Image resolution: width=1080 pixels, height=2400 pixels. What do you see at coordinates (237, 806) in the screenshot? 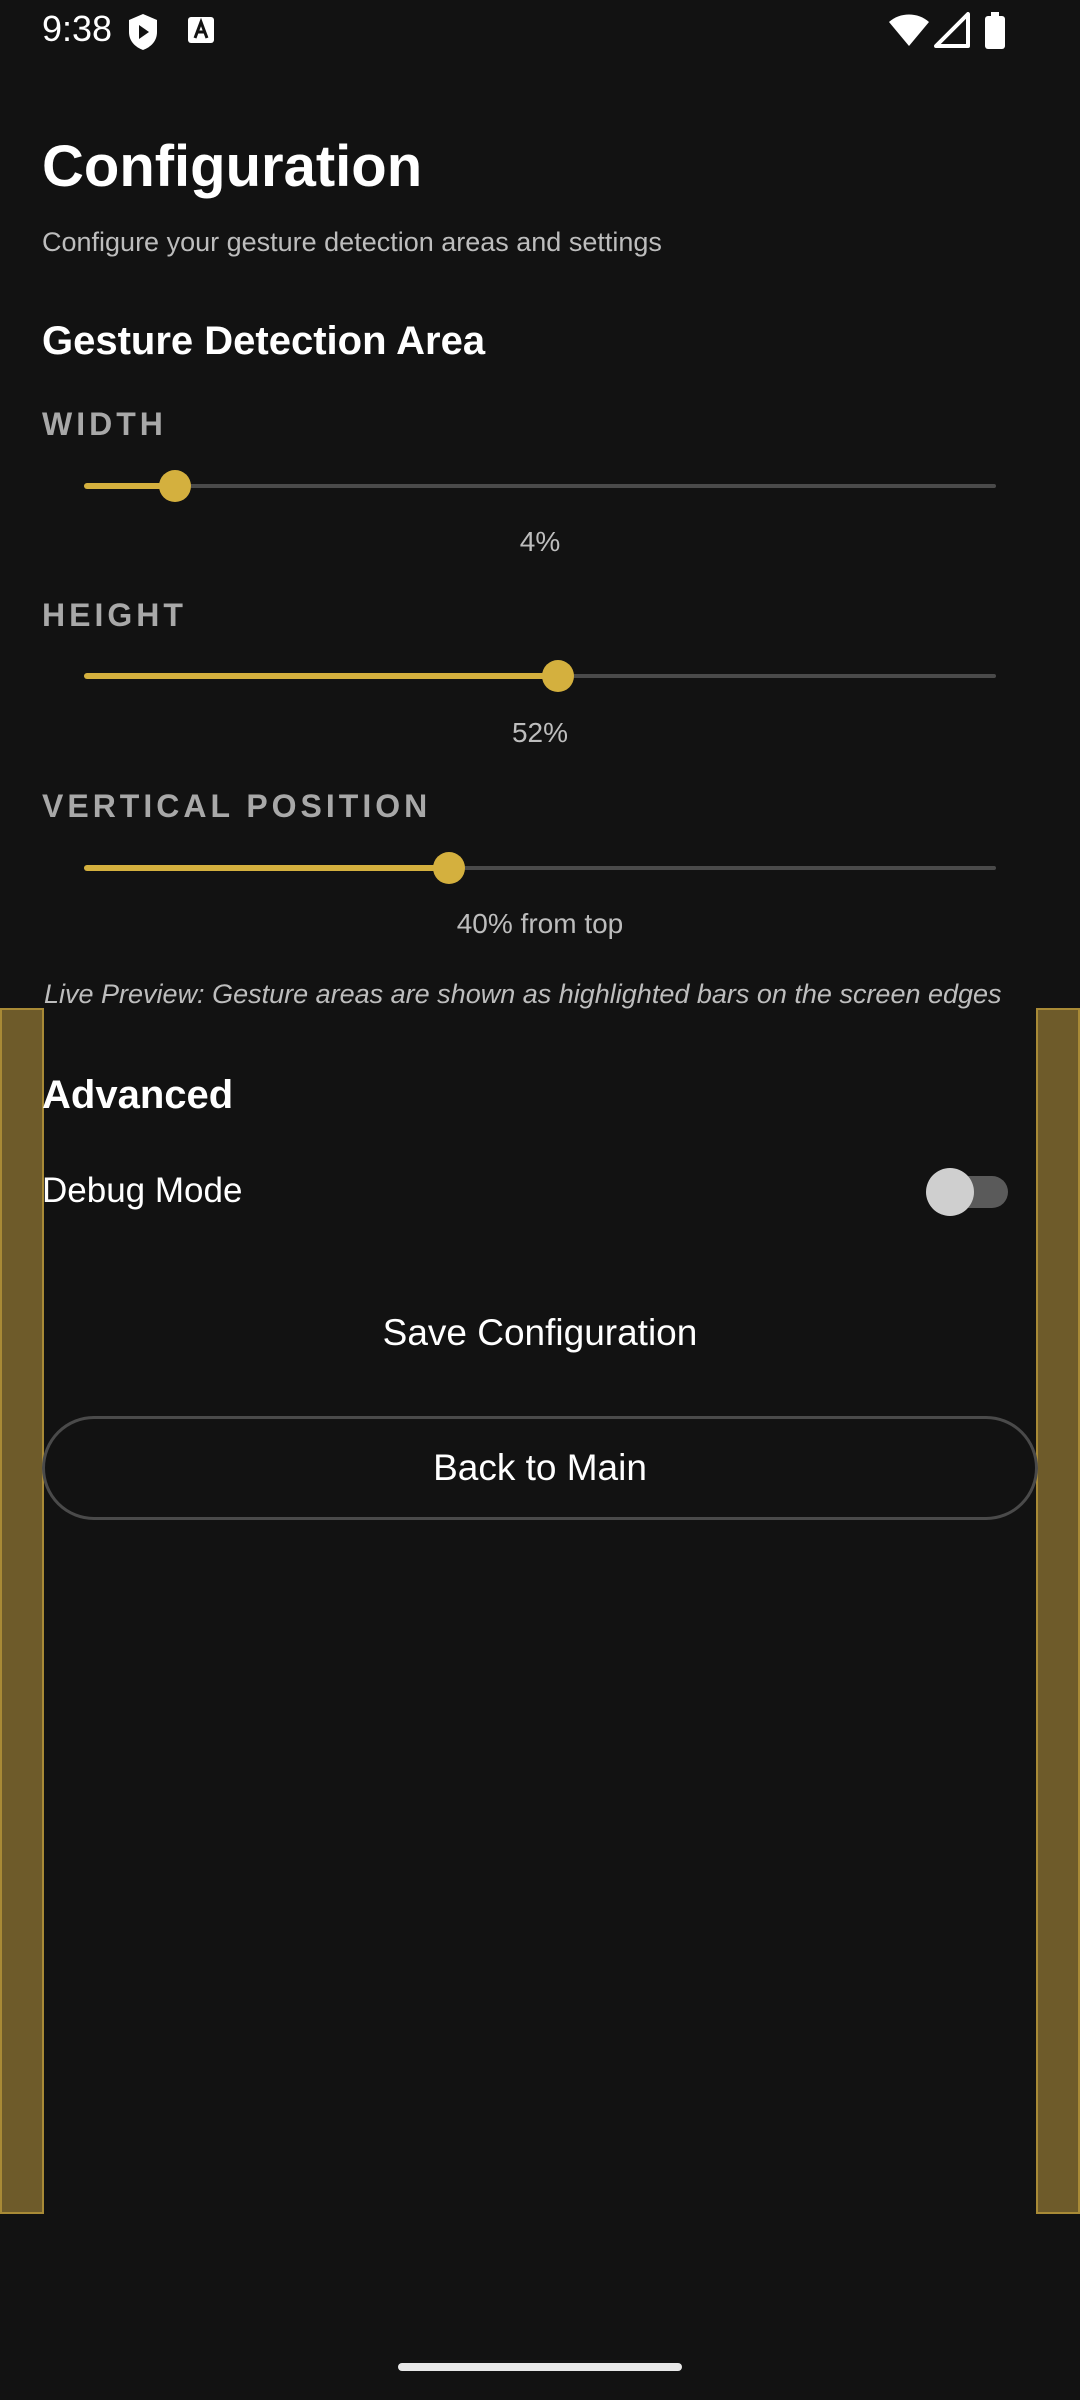
I see `vertical-position-label: VERTICAL POSITION` at bounding box center [237, 806].